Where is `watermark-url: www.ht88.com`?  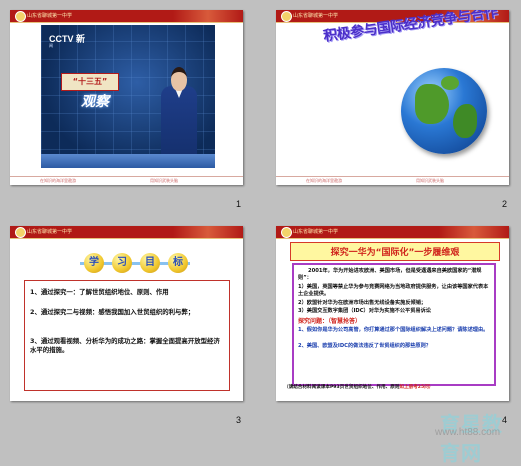
watermark-url: www.ht88.com is located at coordinates (468, 432).